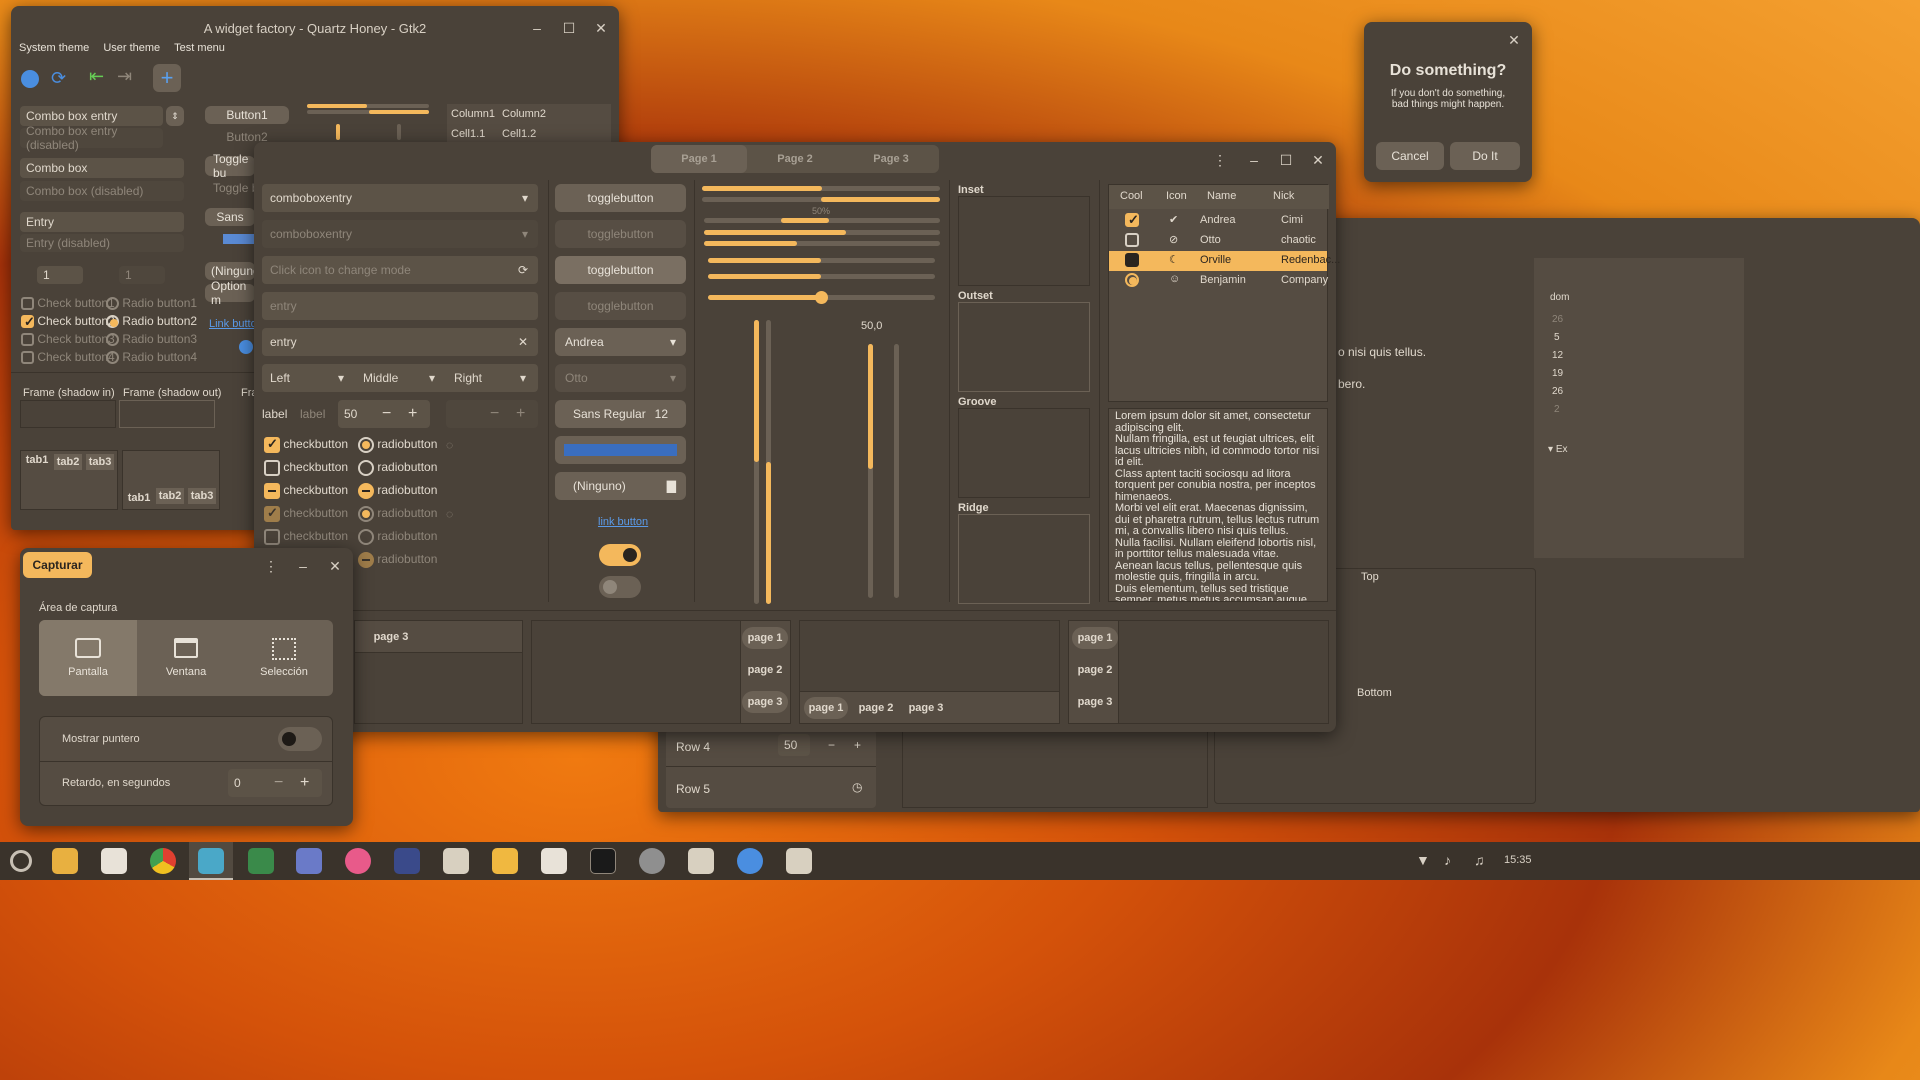 This screenshot has width=1920, height=1080. What do you see at coordinates (1557, 373) in the screenshot?
I see `cal-4: 19` at bounding box center [1557, 373].